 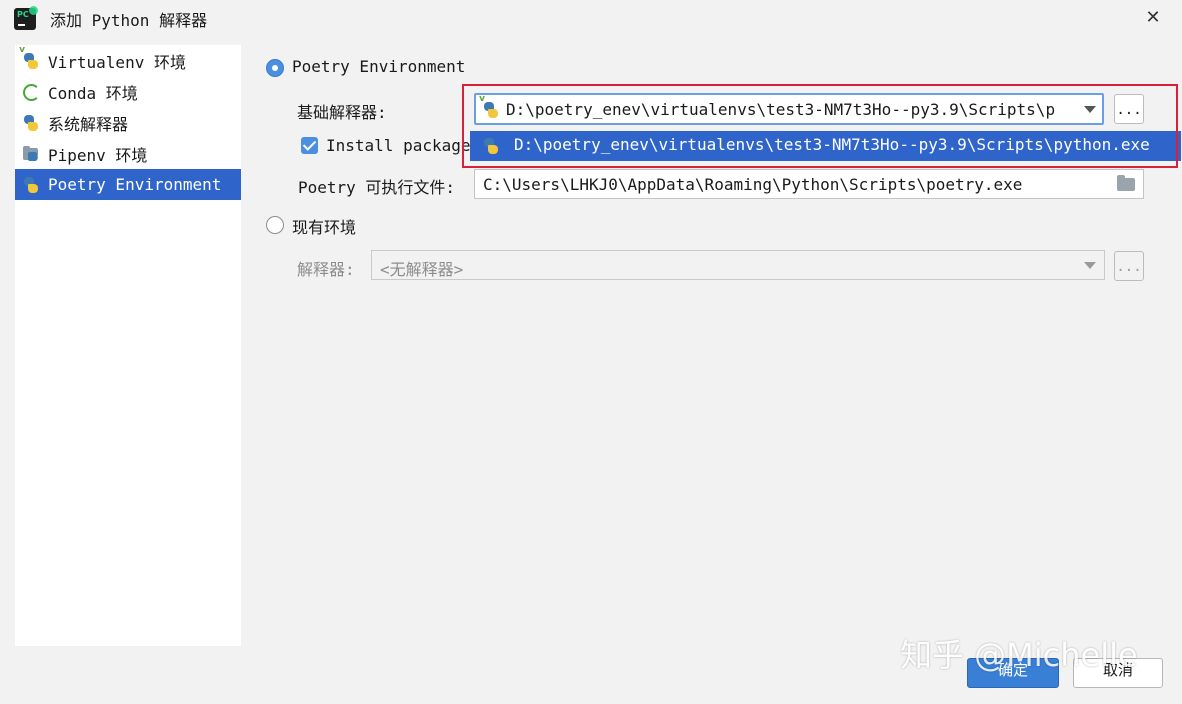 I want to click on sidebar-item-system-interpreter: 系统解释器, so click(x=128, y=122).